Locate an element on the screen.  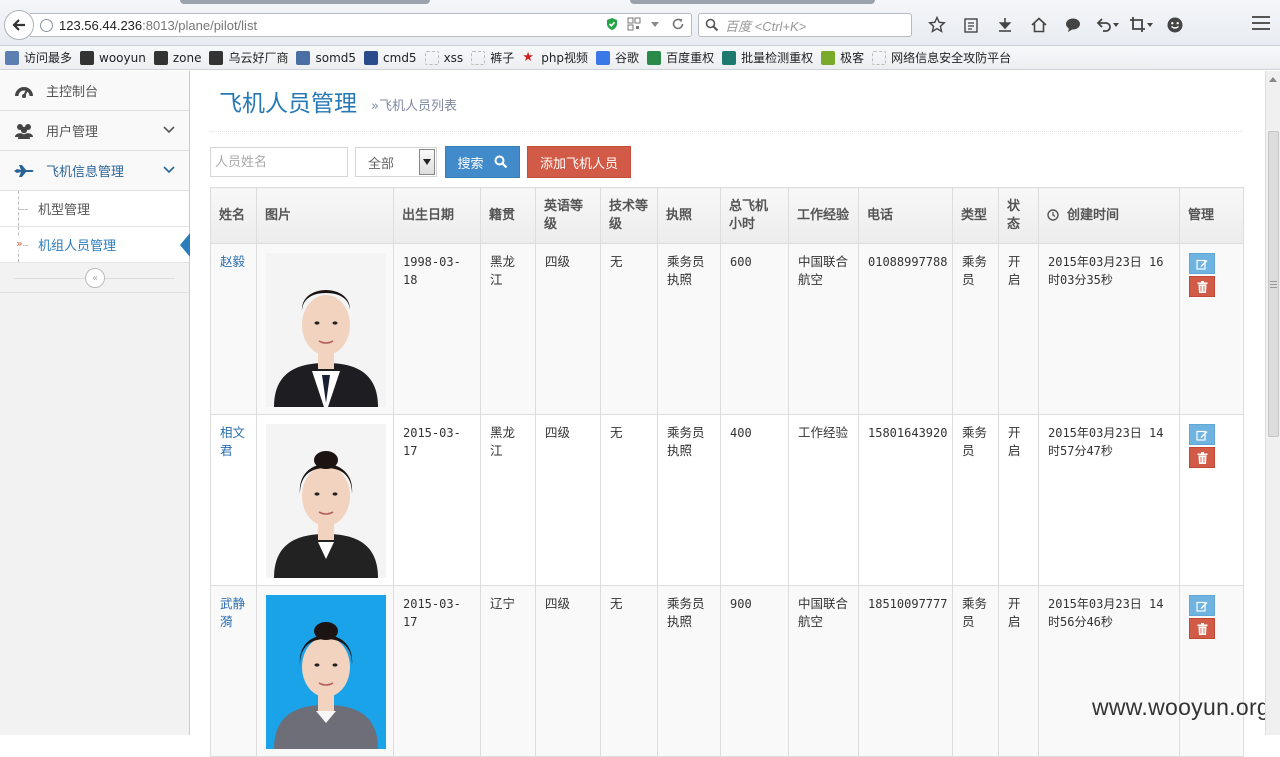
sidebar-collapse-button: « is located at coordinates (95, 278).